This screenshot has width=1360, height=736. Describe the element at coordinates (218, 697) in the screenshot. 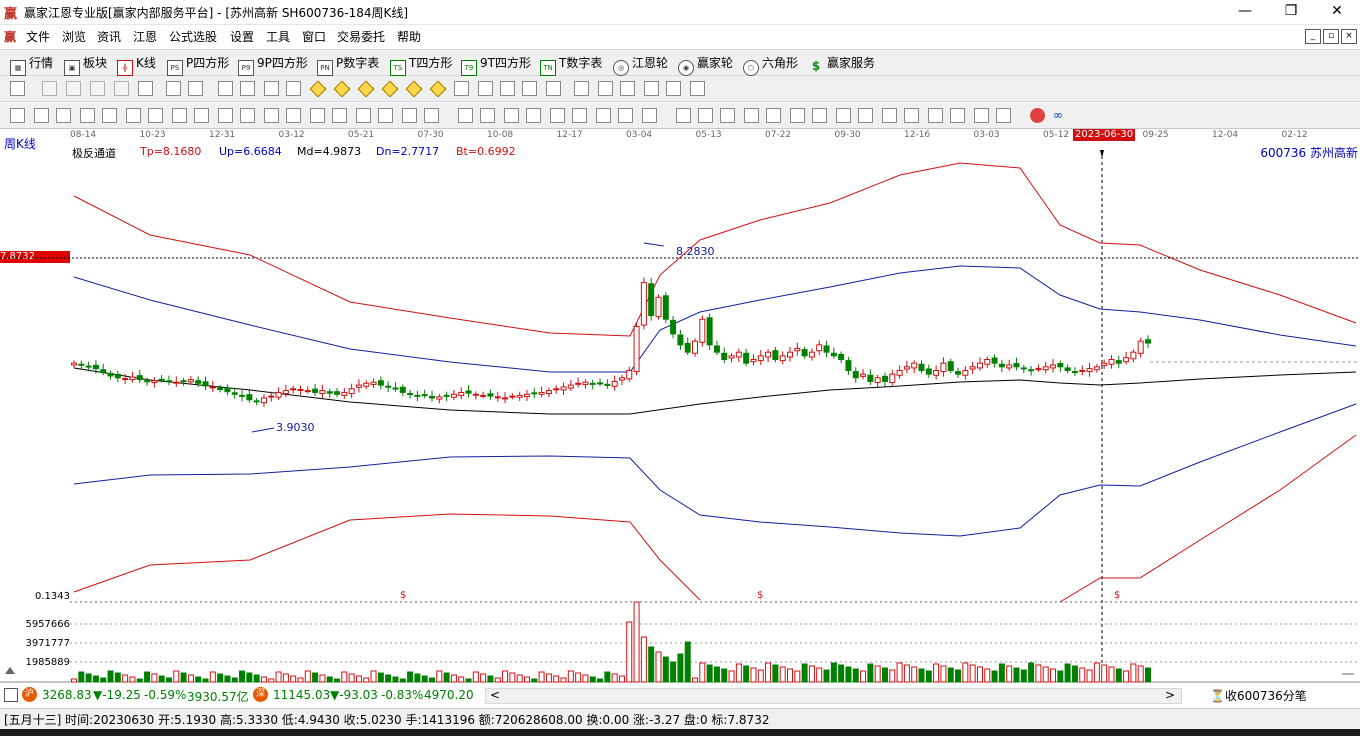

I see `sh-index-amount: 3930.57亿` at that location.